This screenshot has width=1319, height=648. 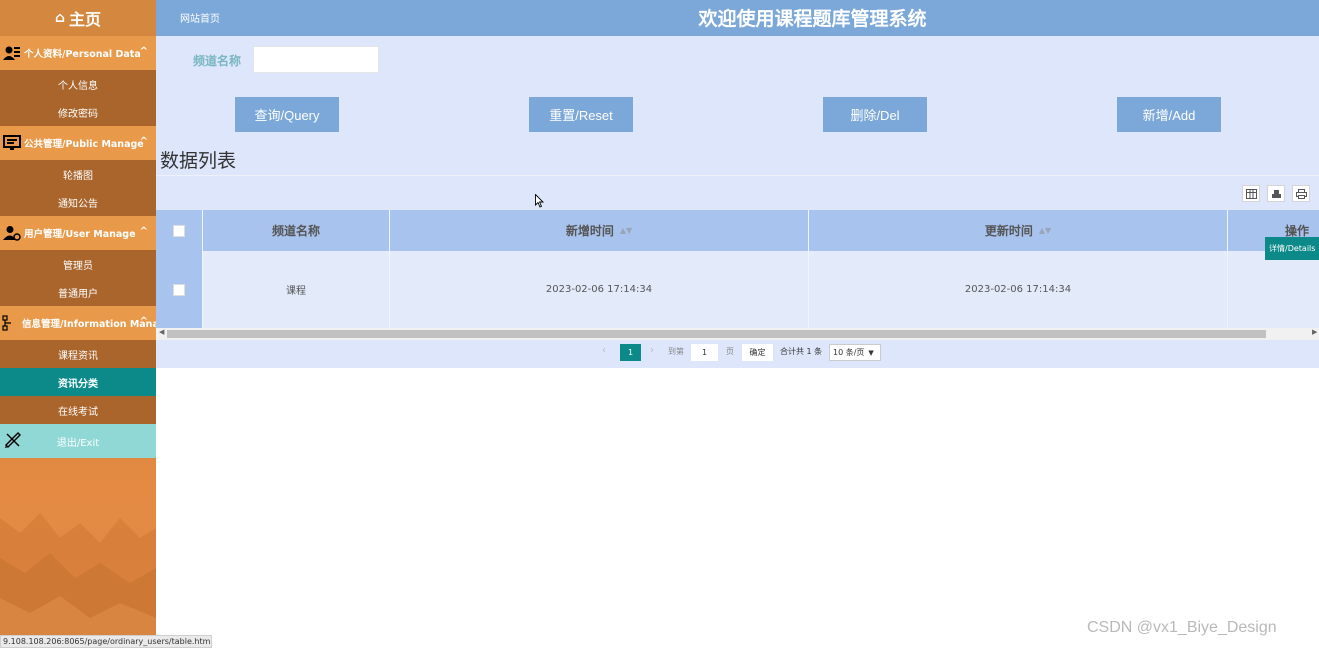 I want to click on page-unit-label: 页, so click(x=730, y=351).